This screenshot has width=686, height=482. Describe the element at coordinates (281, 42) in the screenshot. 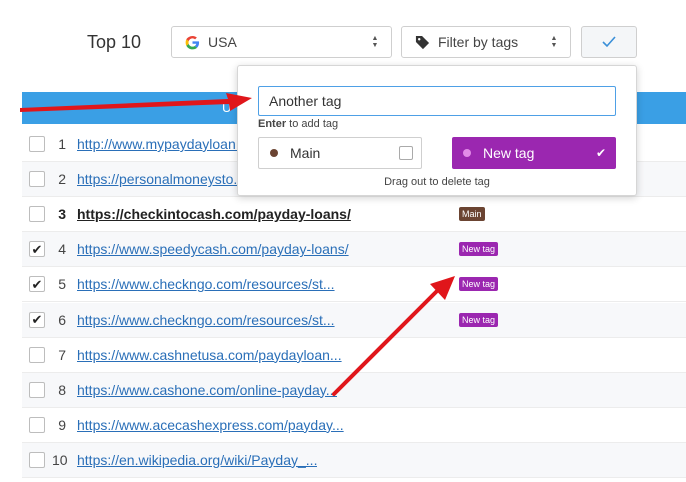

I see `country-select: USA ▲ ▼` at that location.